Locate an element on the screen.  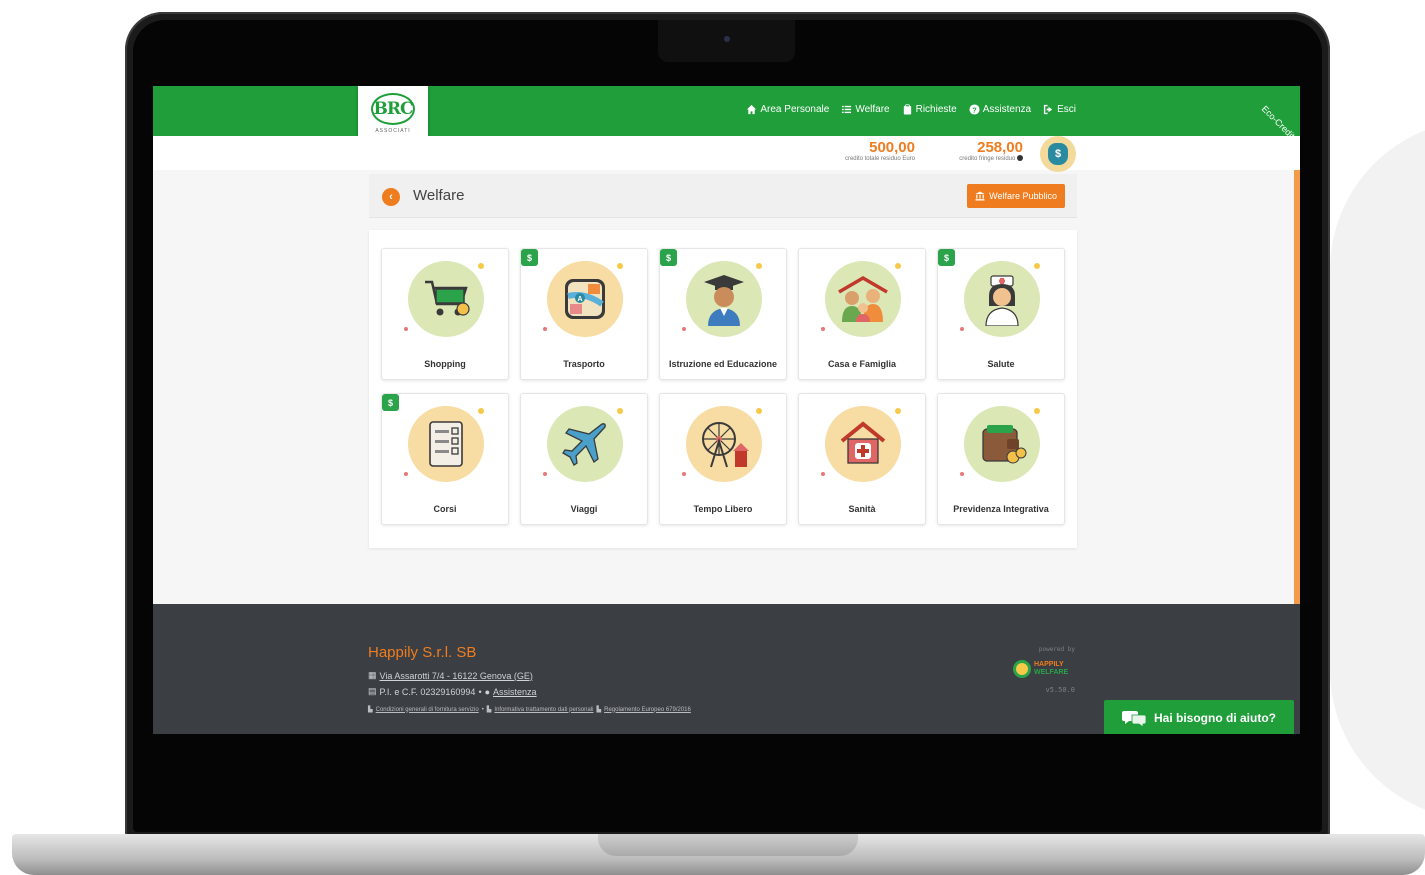
category-card-casa-famiglia: Casa e Famiglia is located at coordinates (862, 314).